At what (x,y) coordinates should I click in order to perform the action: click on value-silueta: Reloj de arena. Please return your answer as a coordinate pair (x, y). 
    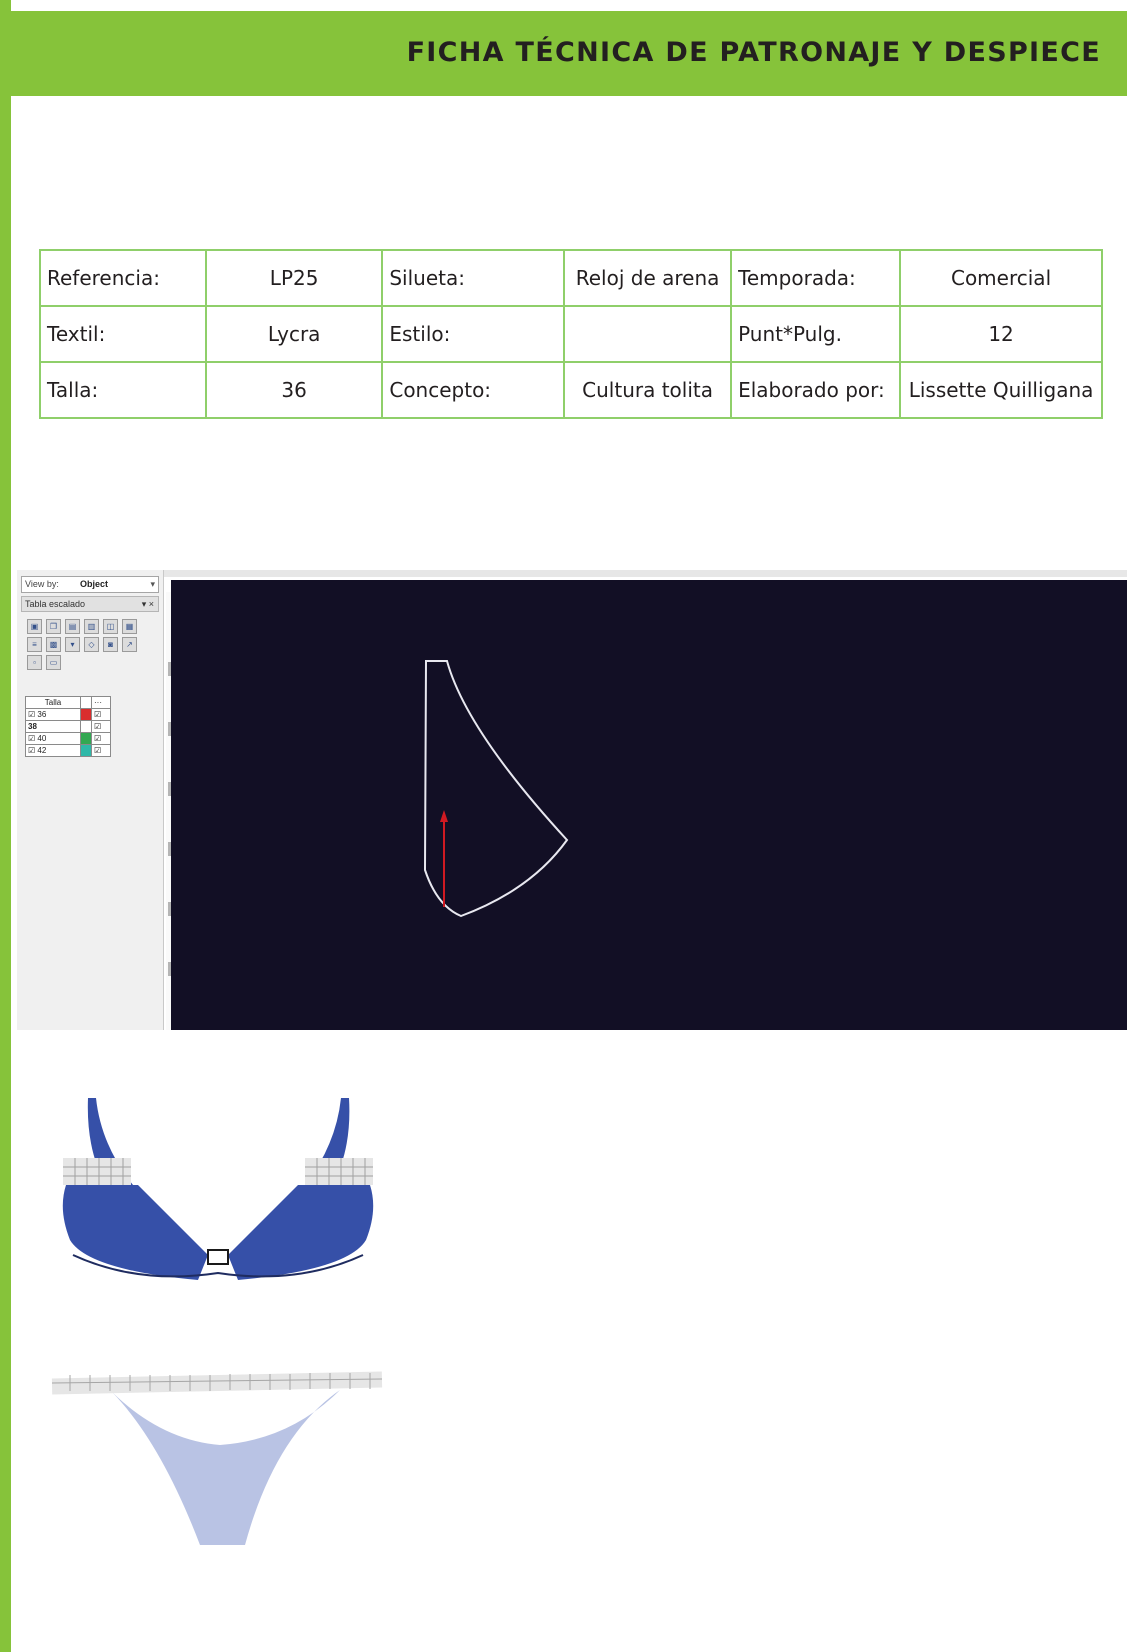
    Looking at the image, I should click on (648, 278).